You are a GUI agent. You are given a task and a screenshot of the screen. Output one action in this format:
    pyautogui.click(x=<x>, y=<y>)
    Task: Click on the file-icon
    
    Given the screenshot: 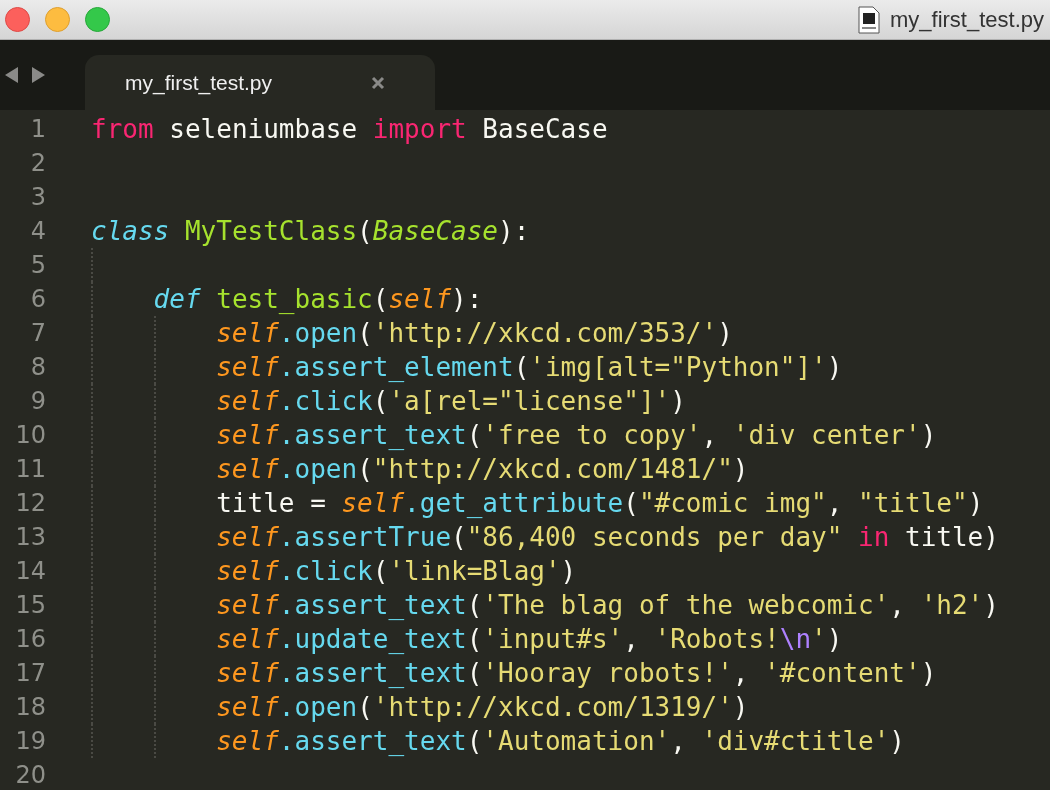 What is the action you would take?
    pyautogui.click(x=868, y=19)
    